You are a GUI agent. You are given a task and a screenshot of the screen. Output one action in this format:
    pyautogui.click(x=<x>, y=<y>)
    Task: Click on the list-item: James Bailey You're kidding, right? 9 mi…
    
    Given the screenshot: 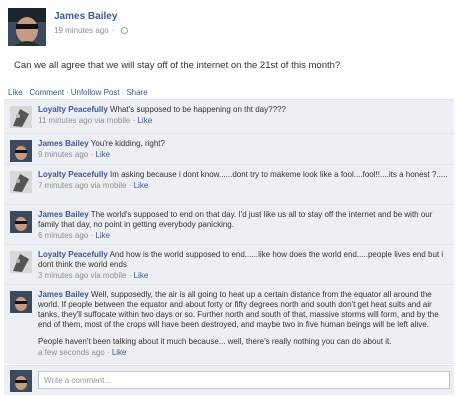 What is the action you would take?
    pyautogui.click(x=229, y=148)
    